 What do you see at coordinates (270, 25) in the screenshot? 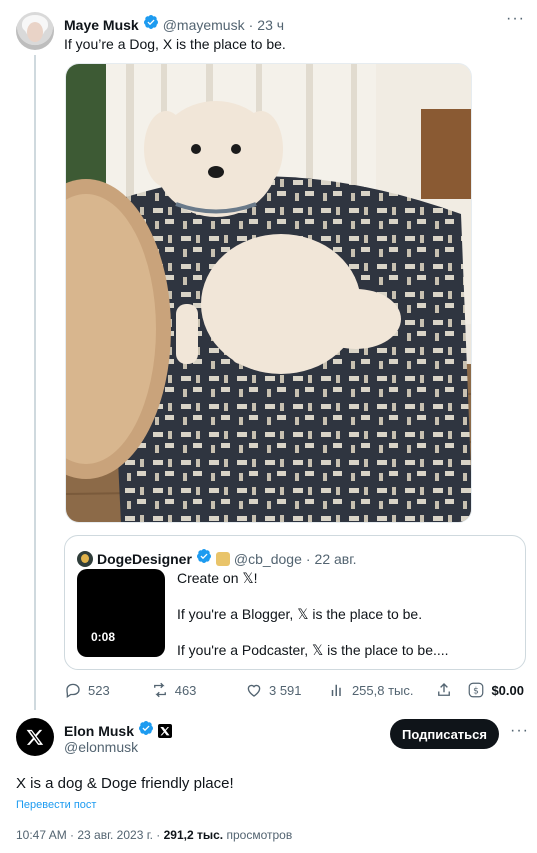
I see `tweet-time: 23 ч` at bounding box center [270, 25].